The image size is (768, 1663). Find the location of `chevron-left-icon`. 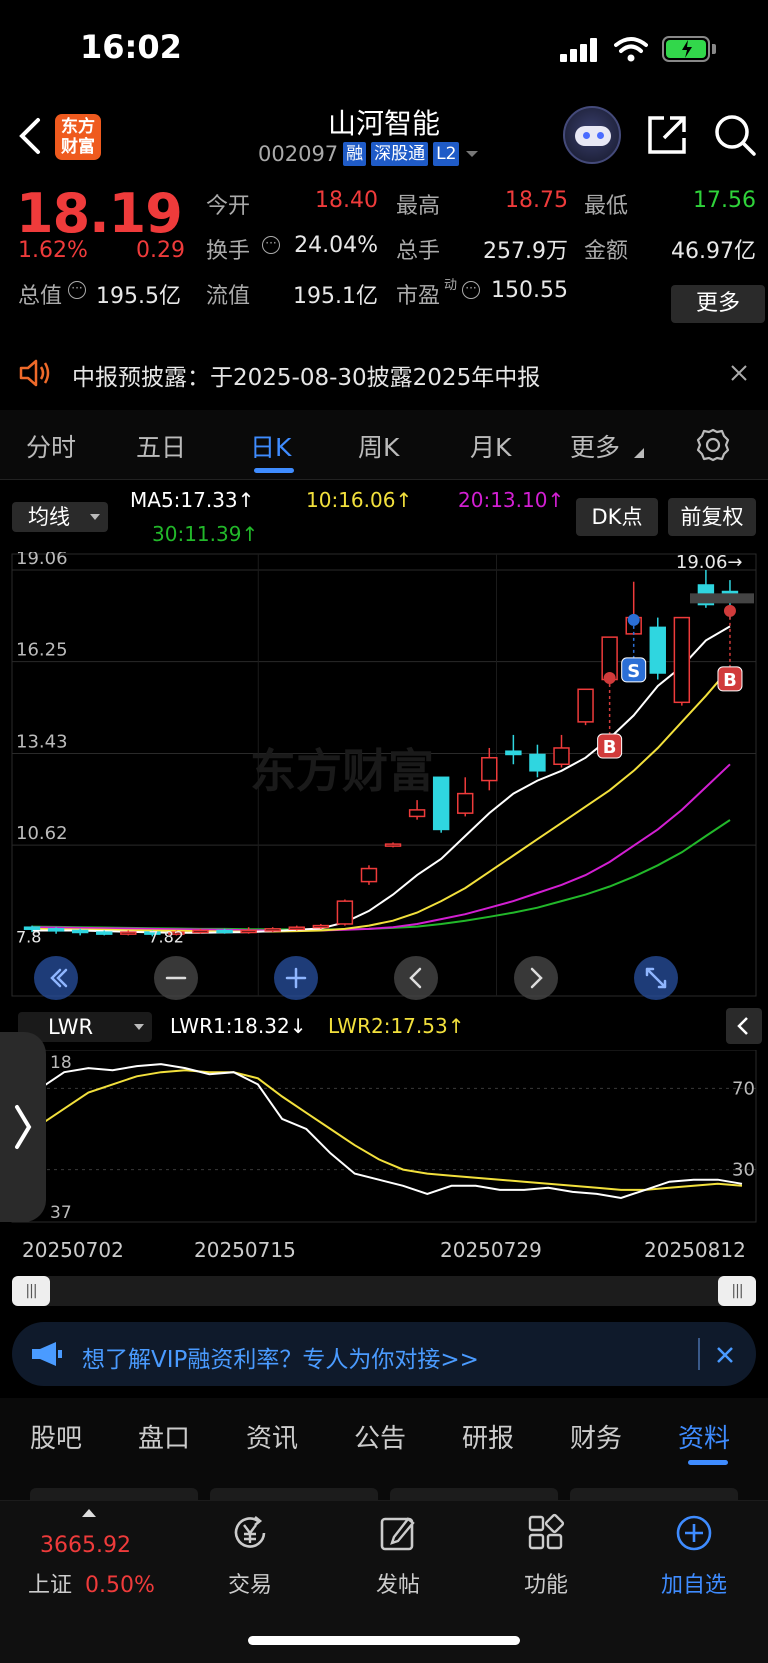

chevron-left-icon is located at coordinates (742, 1026).